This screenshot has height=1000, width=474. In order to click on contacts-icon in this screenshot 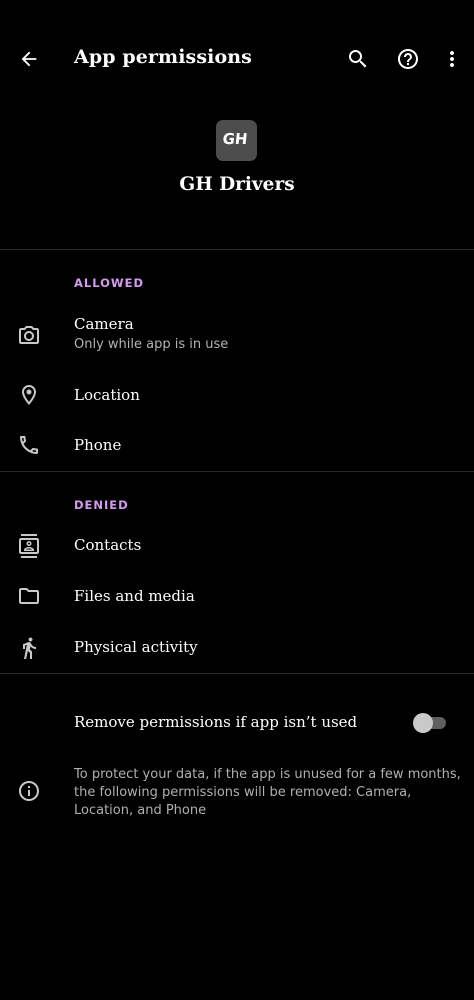, I will do `click(29, 546)`.